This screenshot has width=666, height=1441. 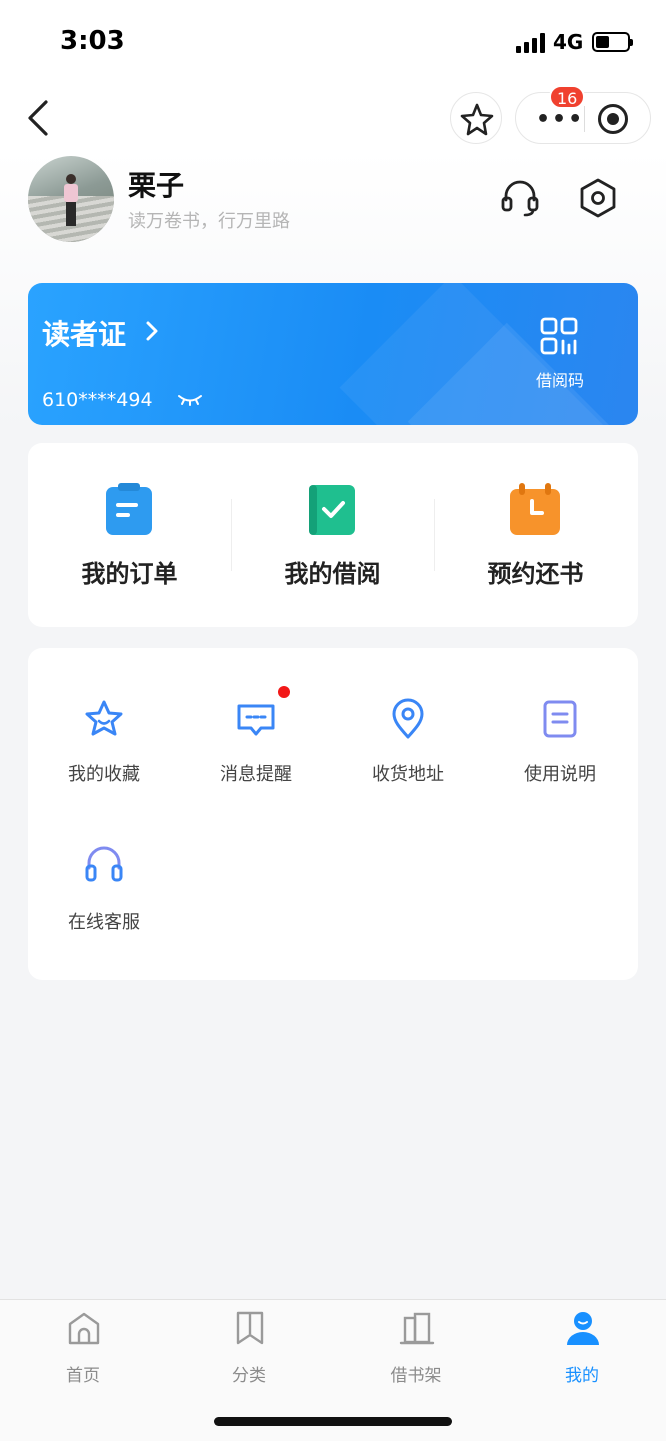 I want to click on back-button, so click(x=40, y=118).